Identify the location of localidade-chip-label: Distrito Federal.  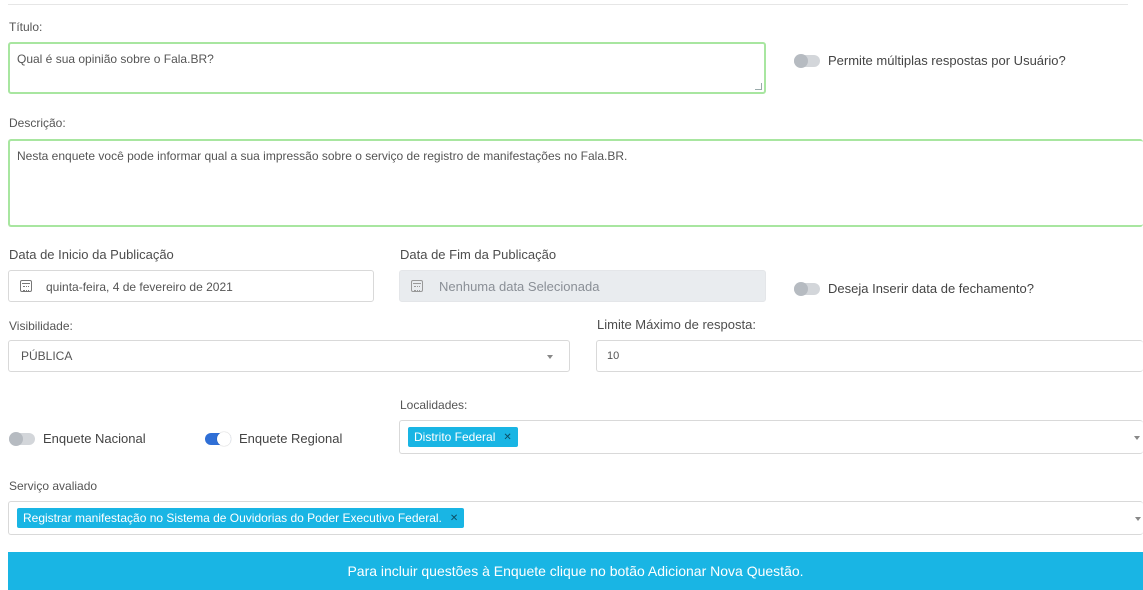
(455, 437).